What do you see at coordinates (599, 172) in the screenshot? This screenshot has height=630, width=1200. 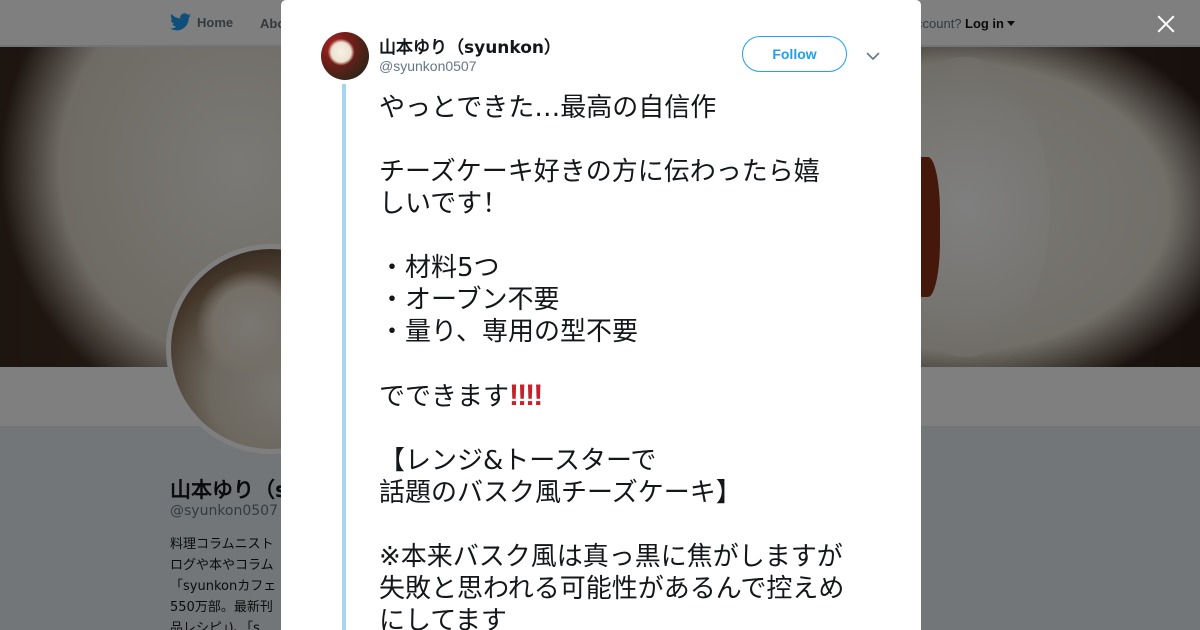 I see `tweet-line: チーズケーキ好きの方に伝わったら嬉` at bounding box center [599, 172].